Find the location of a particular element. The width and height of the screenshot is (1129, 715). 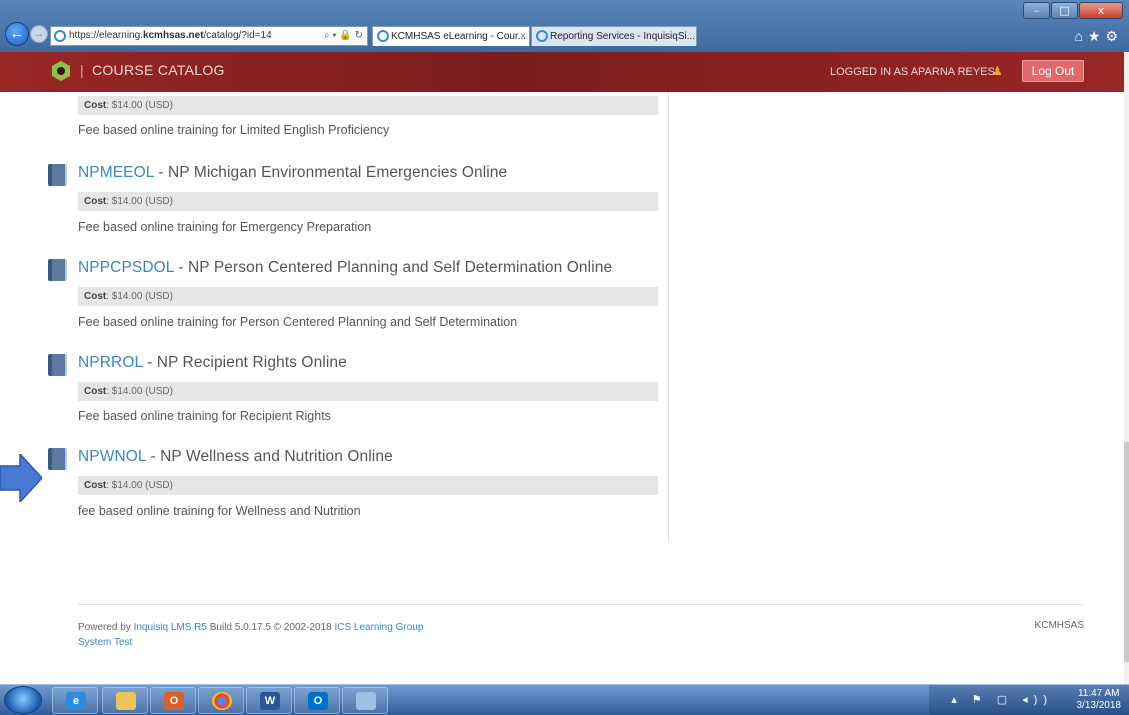

paint-icon is located at coordinates (366, 701).